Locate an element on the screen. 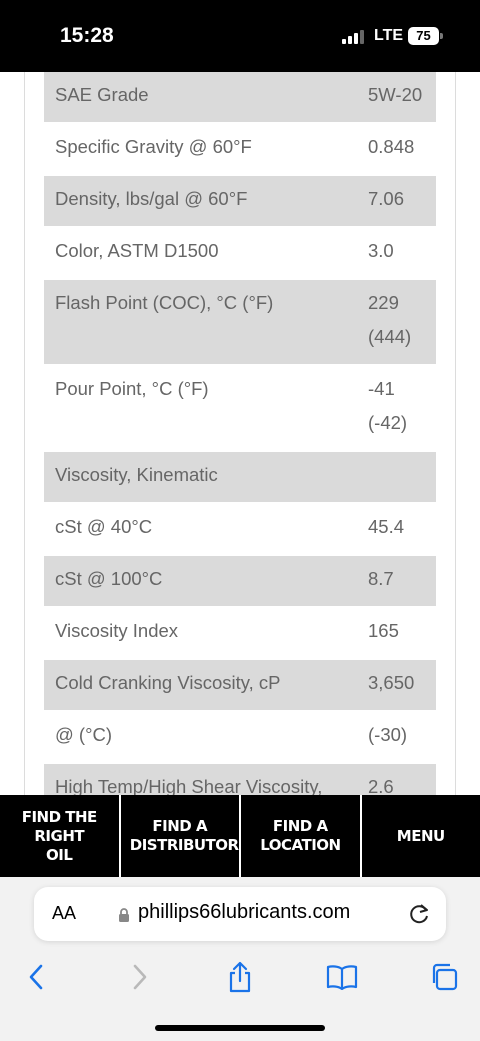 The image size is (480, 1041). spec-label: cSt @ 40°C is located at coordinates (104, 526).